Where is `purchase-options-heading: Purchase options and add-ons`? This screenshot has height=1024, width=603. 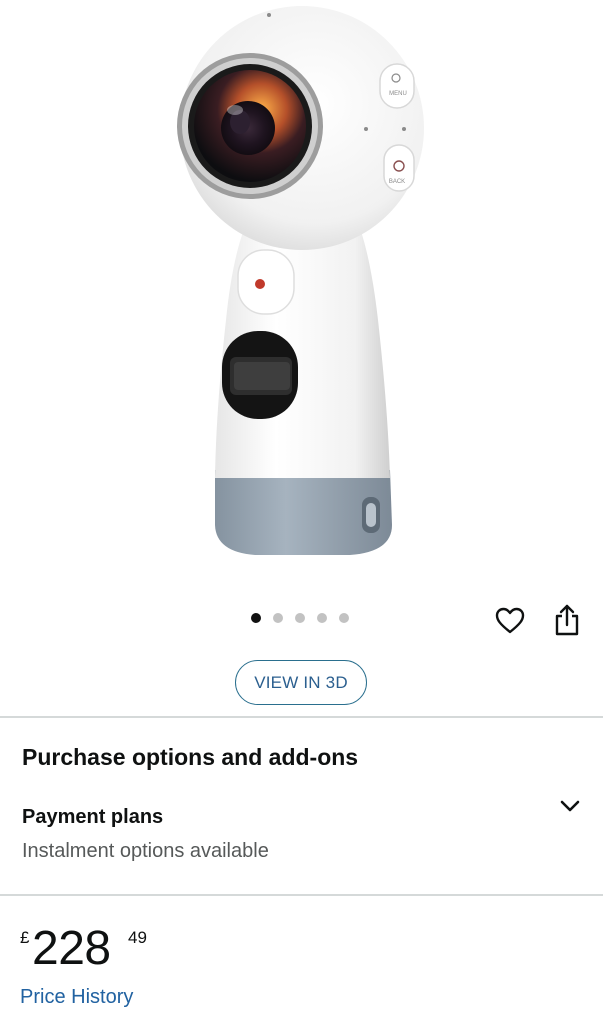
purchase-options-heading: Purchase options and add-ons is located at coordinates (190, 757).